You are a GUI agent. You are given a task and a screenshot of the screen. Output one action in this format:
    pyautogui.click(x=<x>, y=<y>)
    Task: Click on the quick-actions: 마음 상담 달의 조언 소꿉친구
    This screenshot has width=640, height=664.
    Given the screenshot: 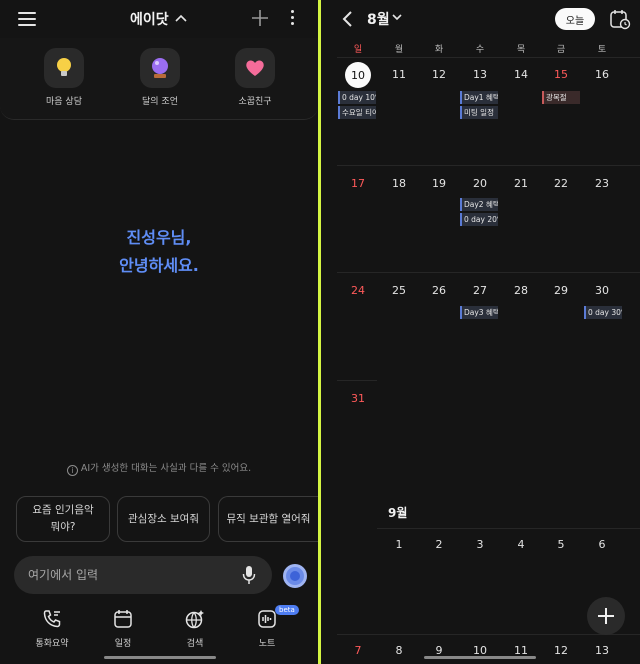 What is the action you would take?
    pyautogui.click(x=159, y=79)
    